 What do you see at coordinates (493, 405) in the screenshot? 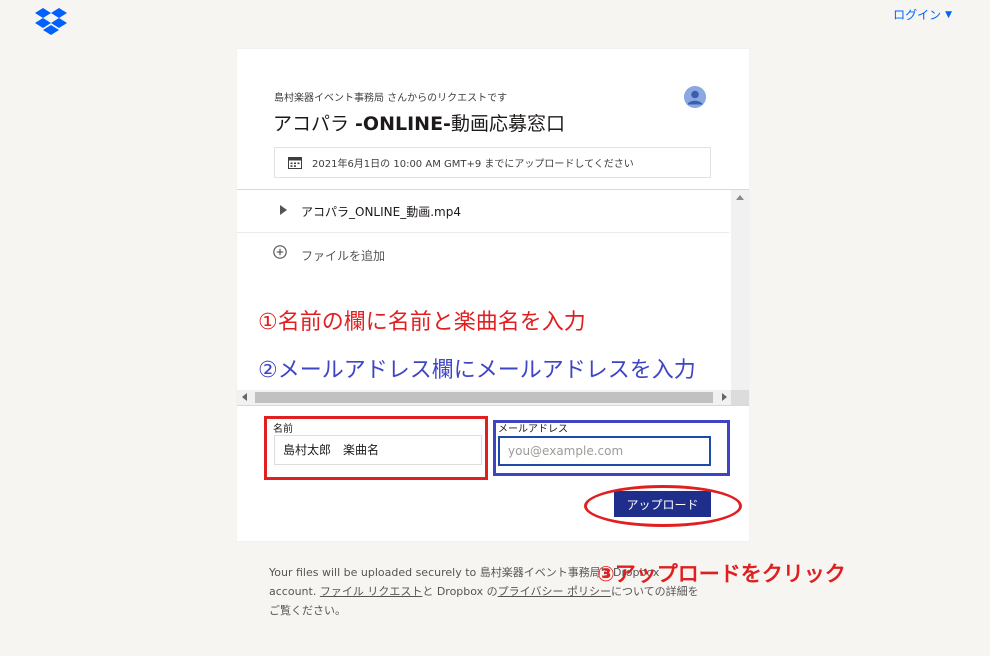
I see `divider` at bounding box center [493, 405].